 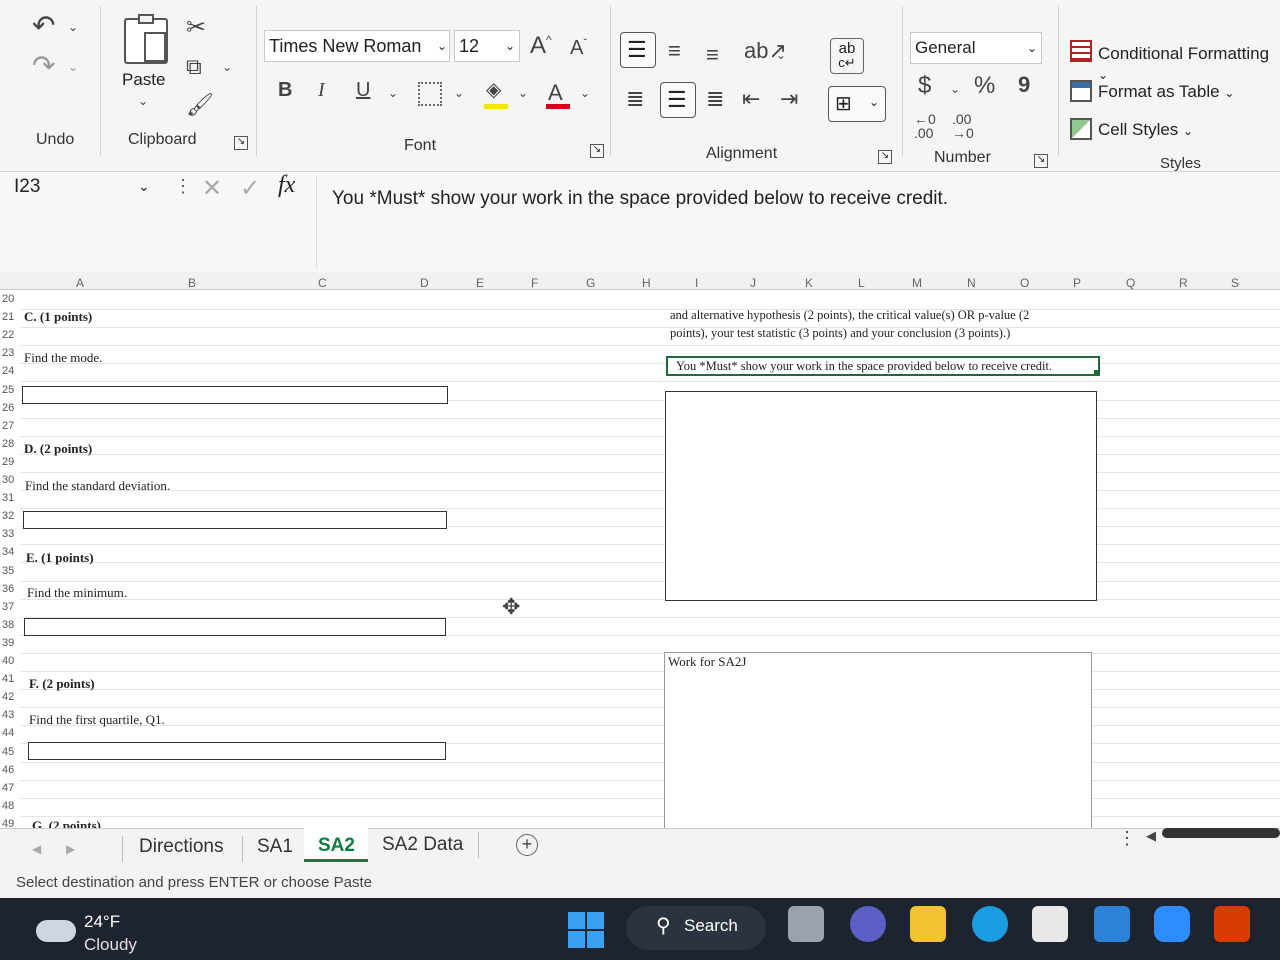 I want to click on cell-styles-button: Cell Styles ⌄, so click(x=1145, y=130).